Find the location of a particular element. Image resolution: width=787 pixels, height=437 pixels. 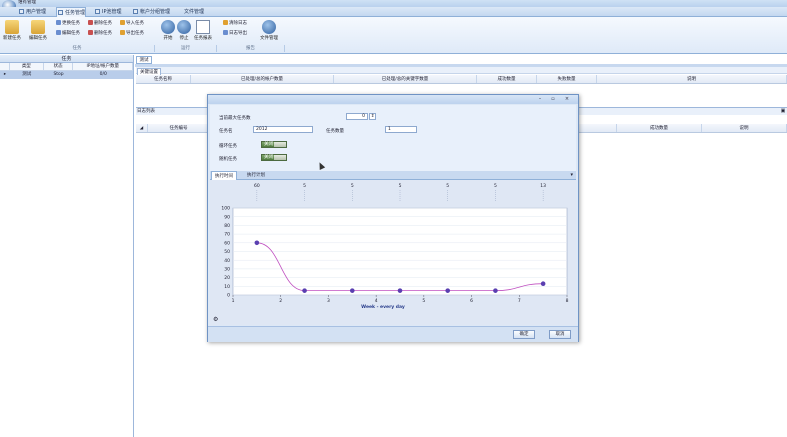

start-button: 开始 is located at coordinates (168, 30).